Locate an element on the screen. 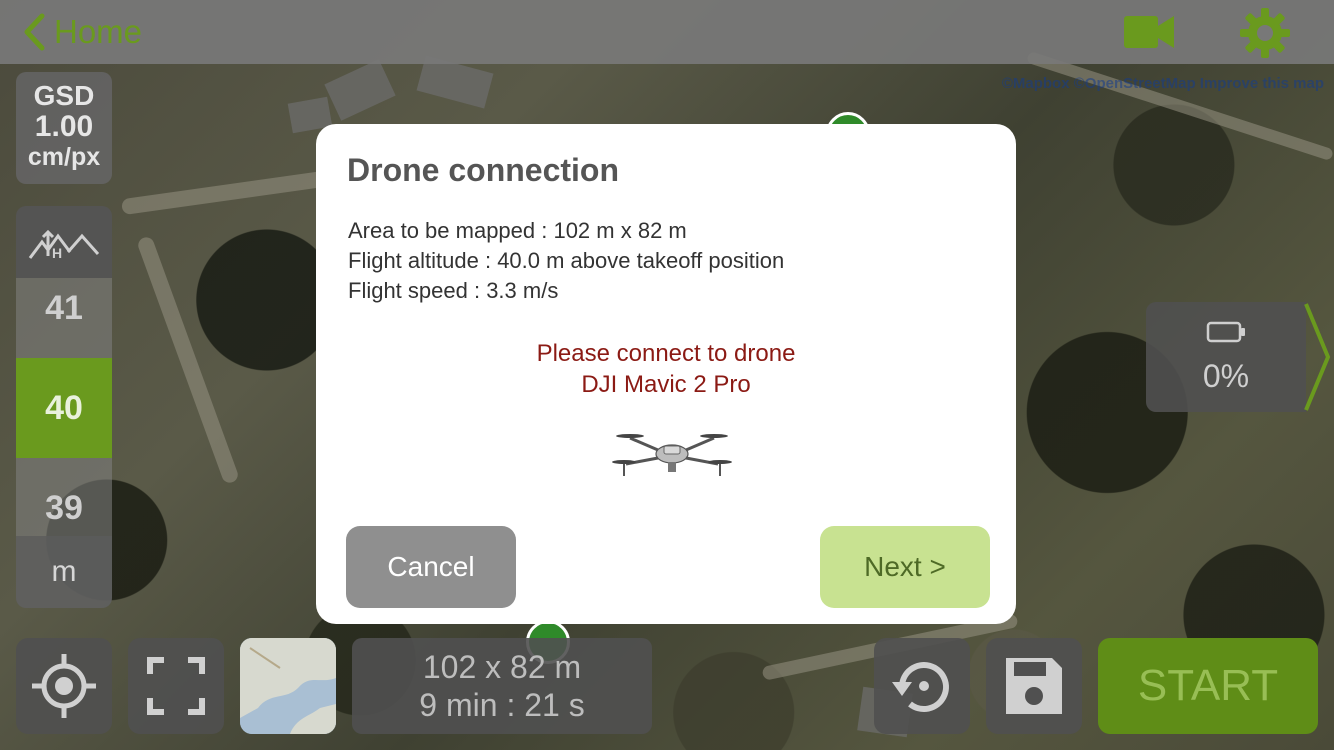 The height and width of the screenshot is (750, 1334). mission-area: 102 x 82 m is located at coordinates (502, 667).